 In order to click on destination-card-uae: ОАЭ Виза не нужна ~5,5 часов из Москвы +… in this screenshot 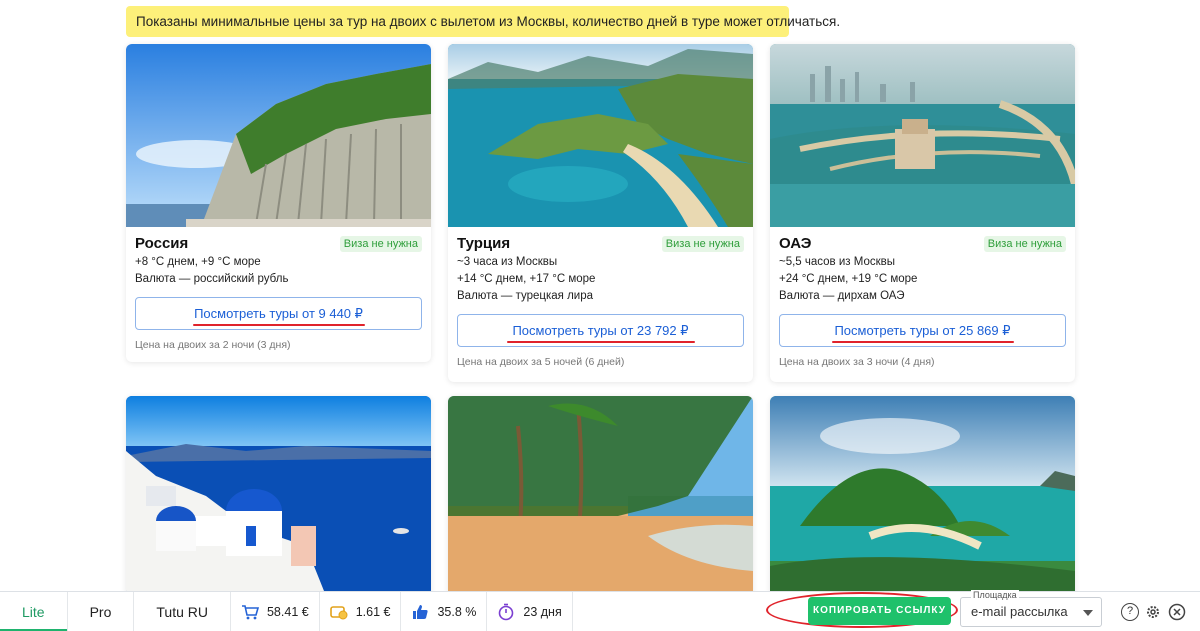, I will do `click(922, 213)`.